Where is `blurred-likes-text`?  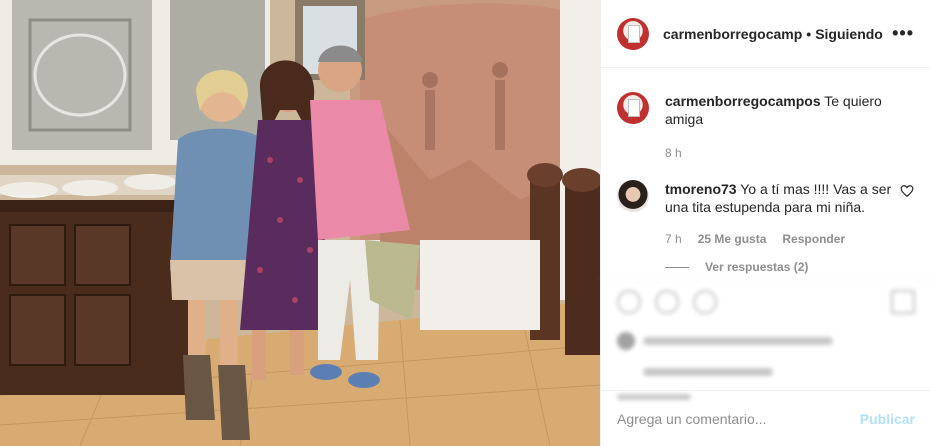 blurred-likes-text is located at coordinates (738, 341).